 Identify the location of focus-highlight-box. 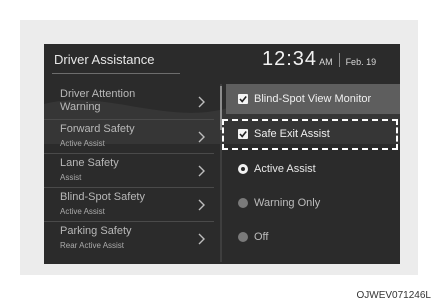
(310, 134).